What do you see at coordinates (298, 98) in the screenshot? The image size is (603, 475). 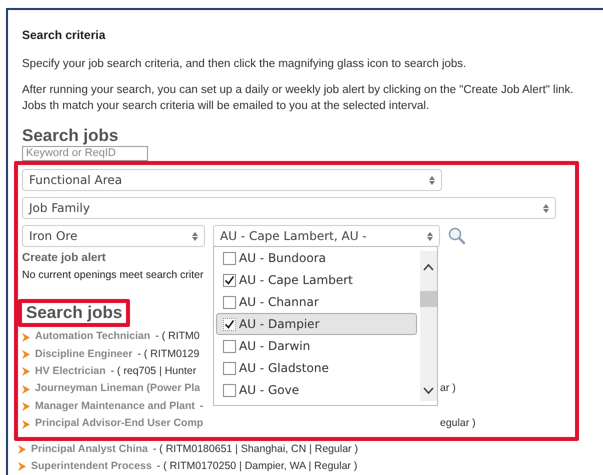 I see `paragraph: After running your search, you can set up a daily or weekly job alert by clicking on the "Create Job Alert" link. Jobs th match your search criteria will be emailed to you at the selected interval.` at bounding box center [298, 98].